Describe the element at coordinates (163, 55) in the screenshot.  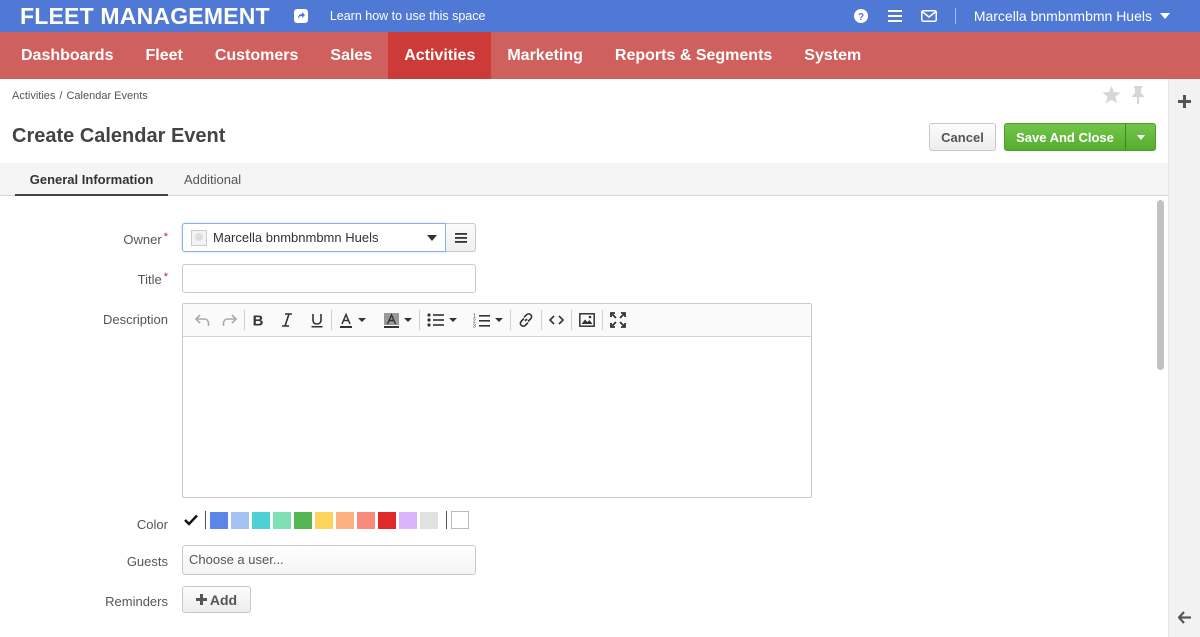
I see `nav-fleet: Fleet` at that location.